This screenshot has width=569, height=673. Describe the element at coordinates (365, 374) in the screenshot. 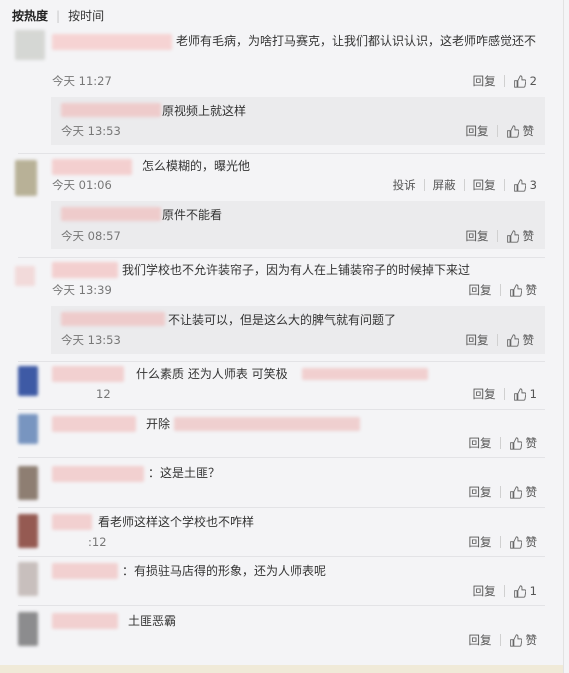

I see `comment-text-redacted` at that location.